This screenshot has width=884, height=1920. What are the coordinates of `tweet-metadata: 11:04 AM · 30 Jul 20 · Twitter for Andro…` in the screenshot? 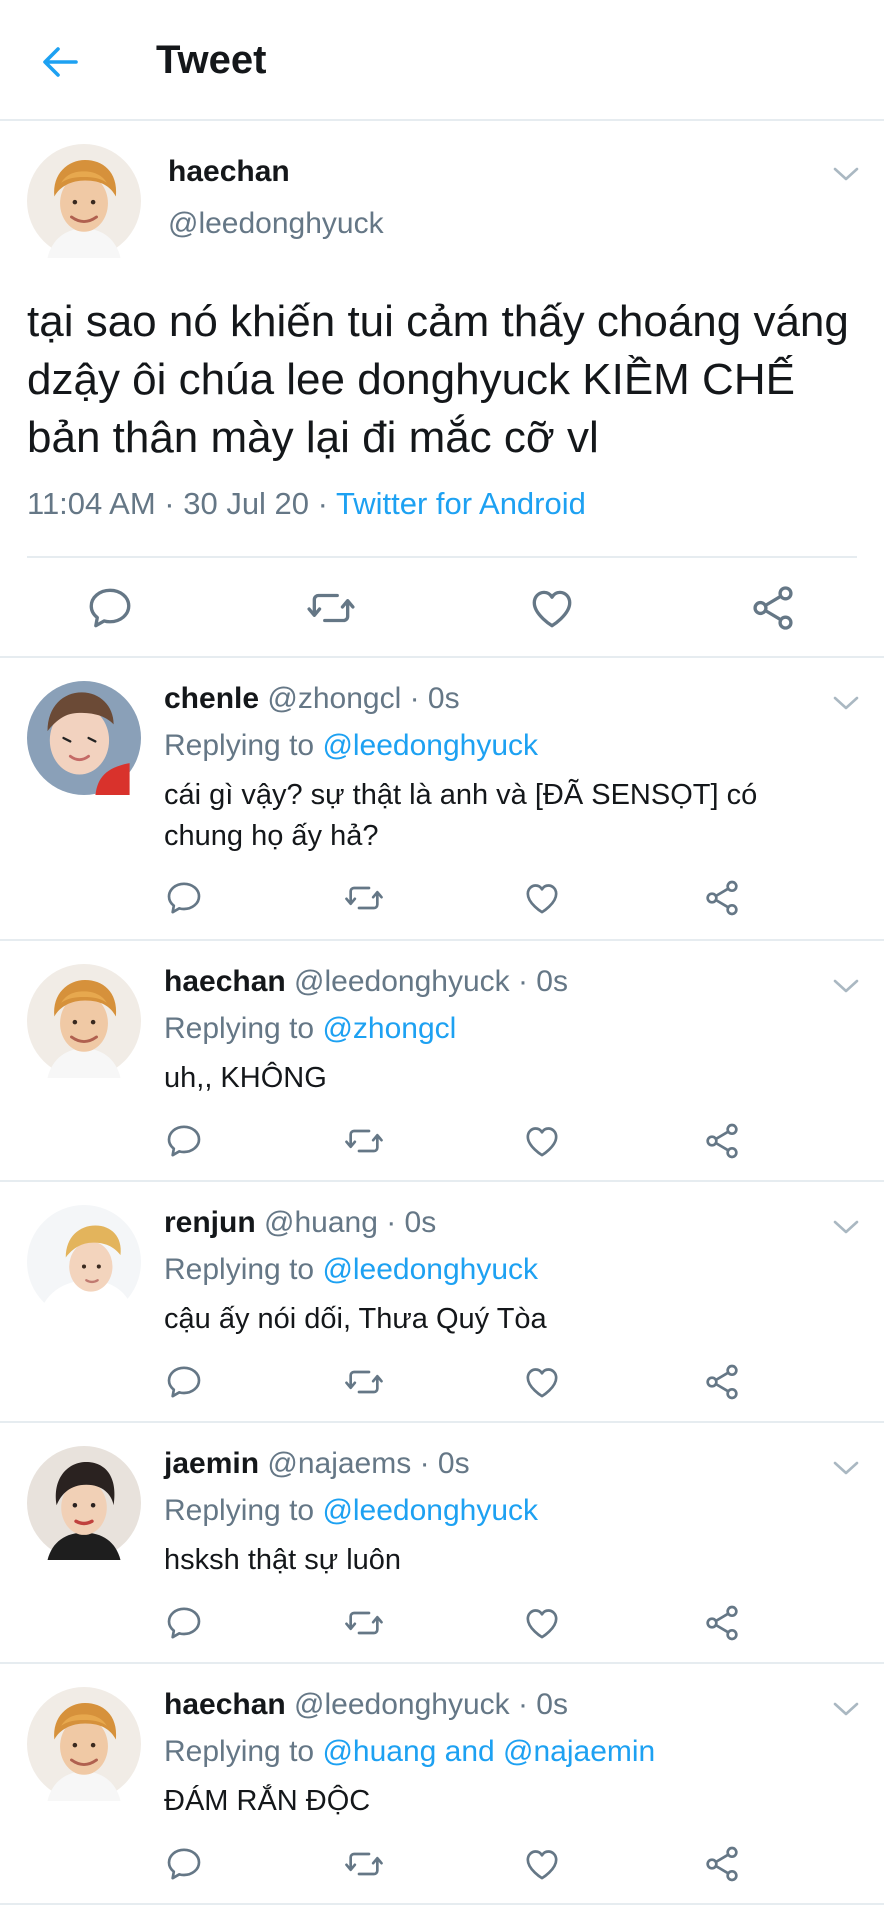 It's located at (306, 504).